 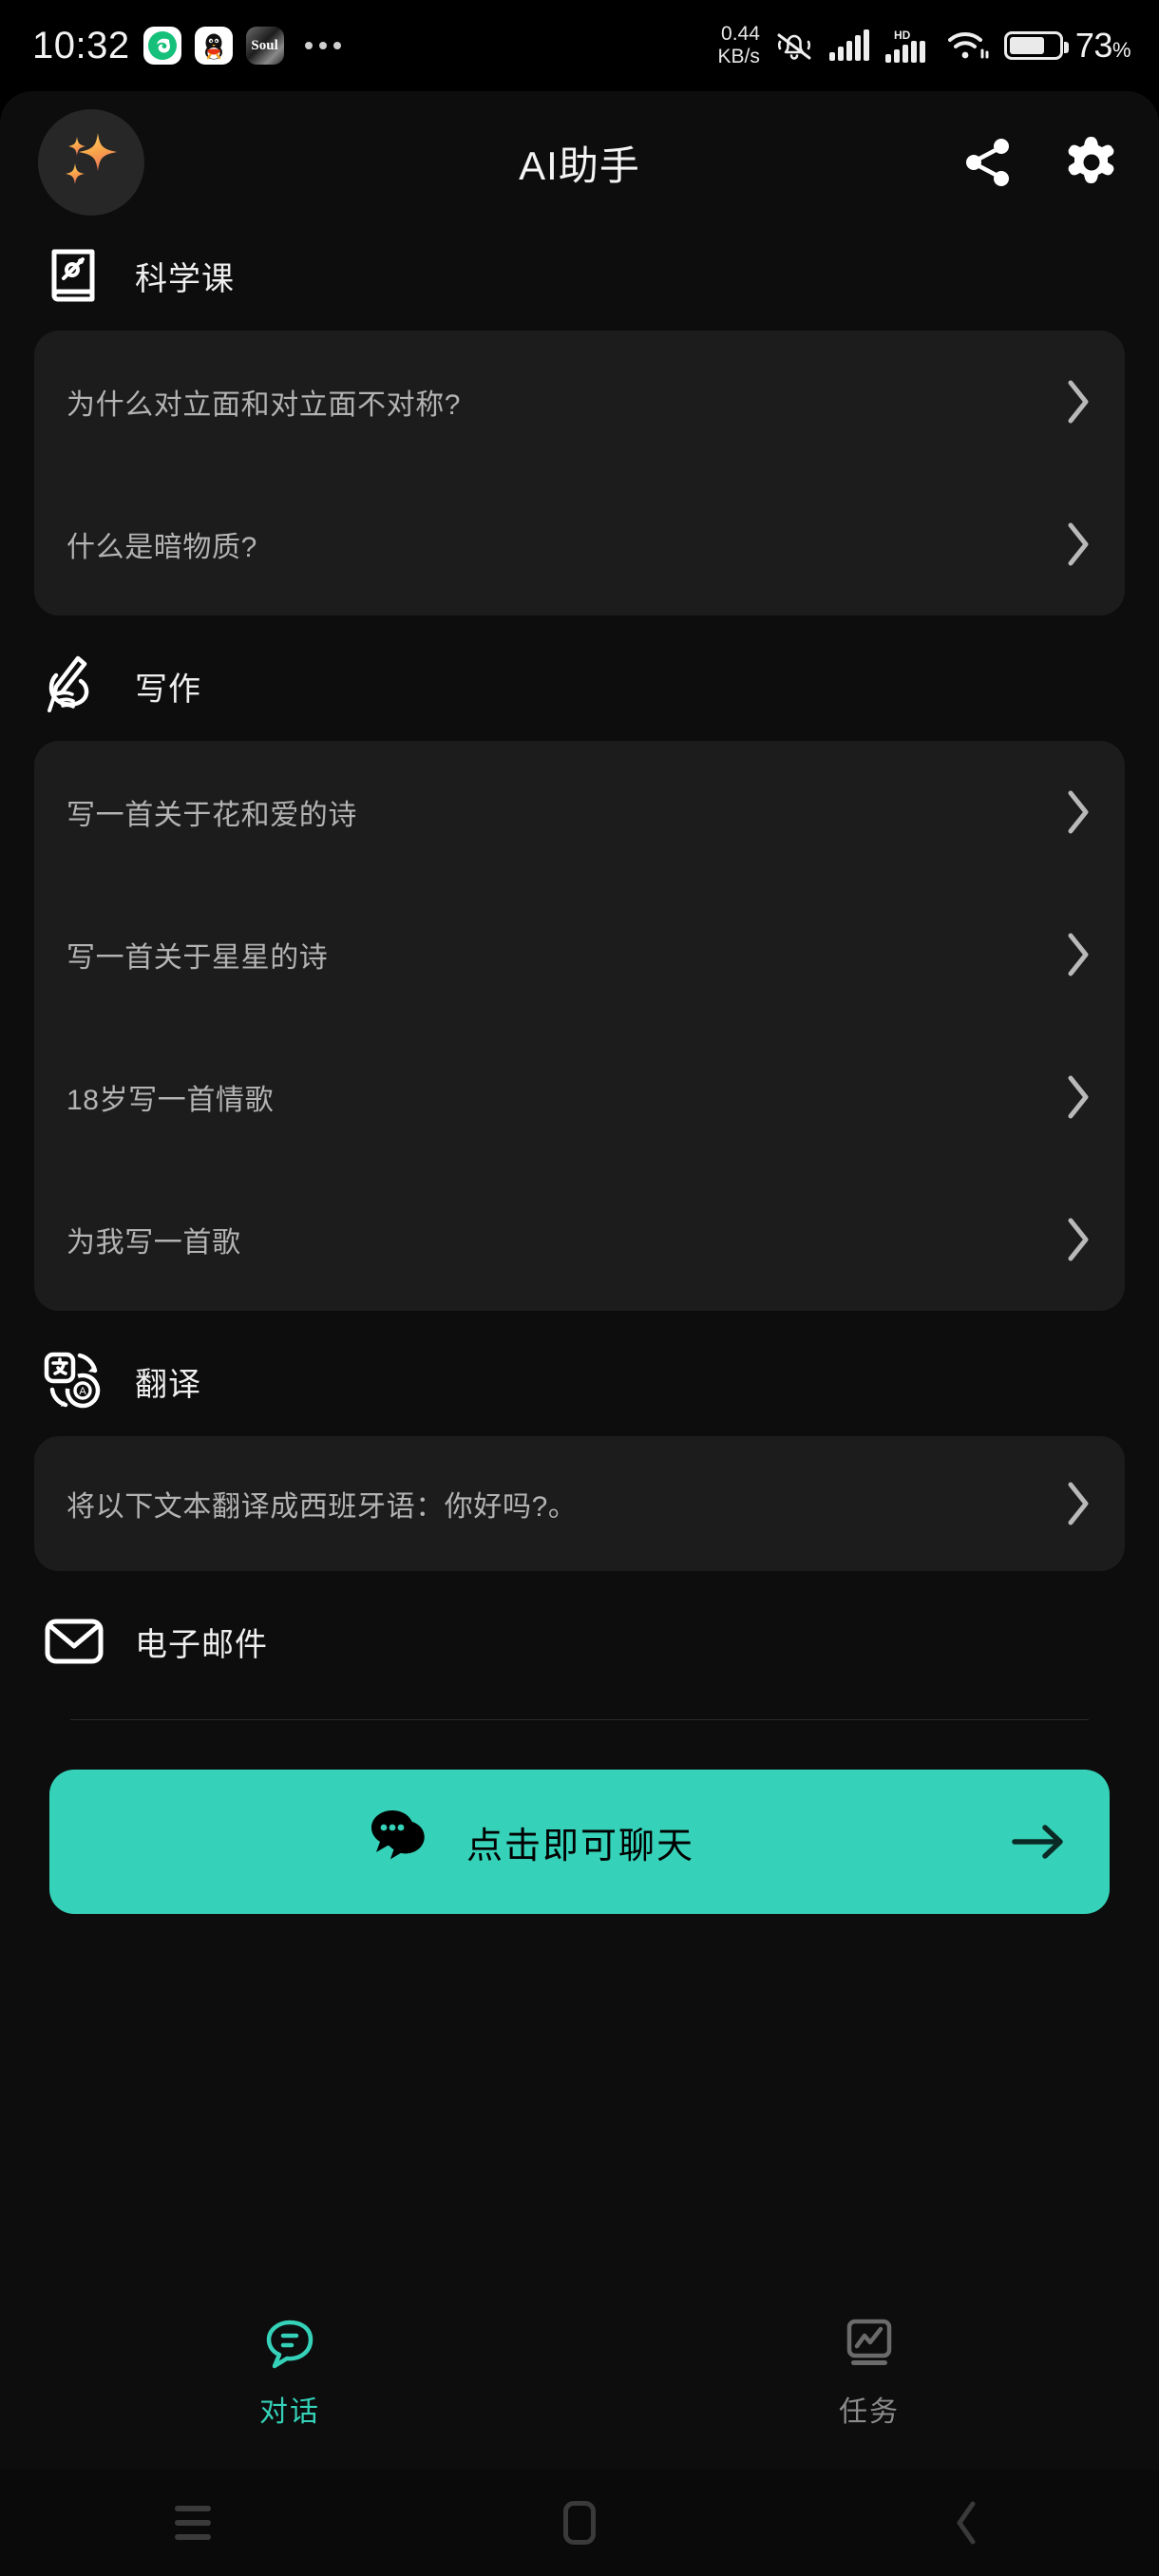 What do you see at coordinates (579, 686) in the screenshot?
I see `section-header-writing: 写作` at bounding box center [579, 686].